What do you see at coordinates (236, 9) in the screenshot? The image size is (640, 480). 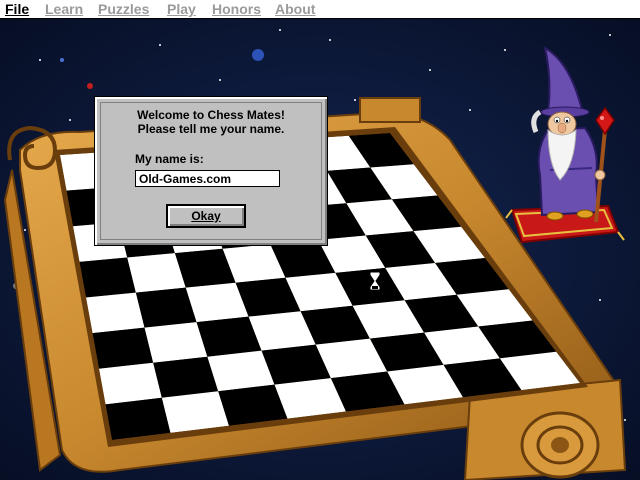 I see `menu-honors: Honors` at bounding box center [236, 9].